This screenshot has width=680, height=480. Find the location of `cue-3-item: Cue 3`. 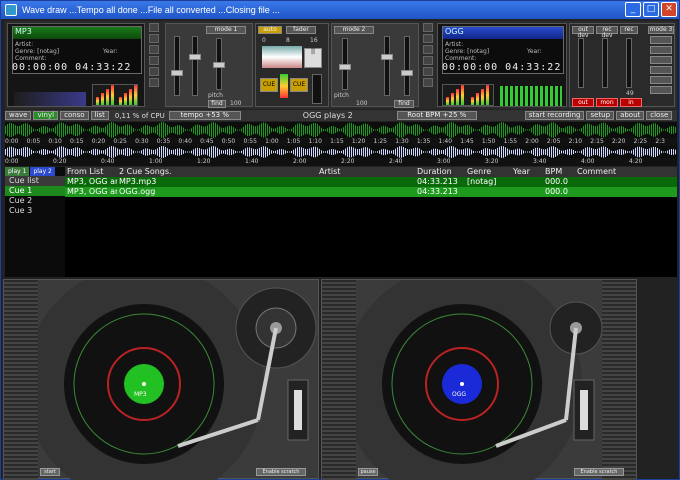

cue-3-item: Cue 3 is located at coordinates (35, 211).